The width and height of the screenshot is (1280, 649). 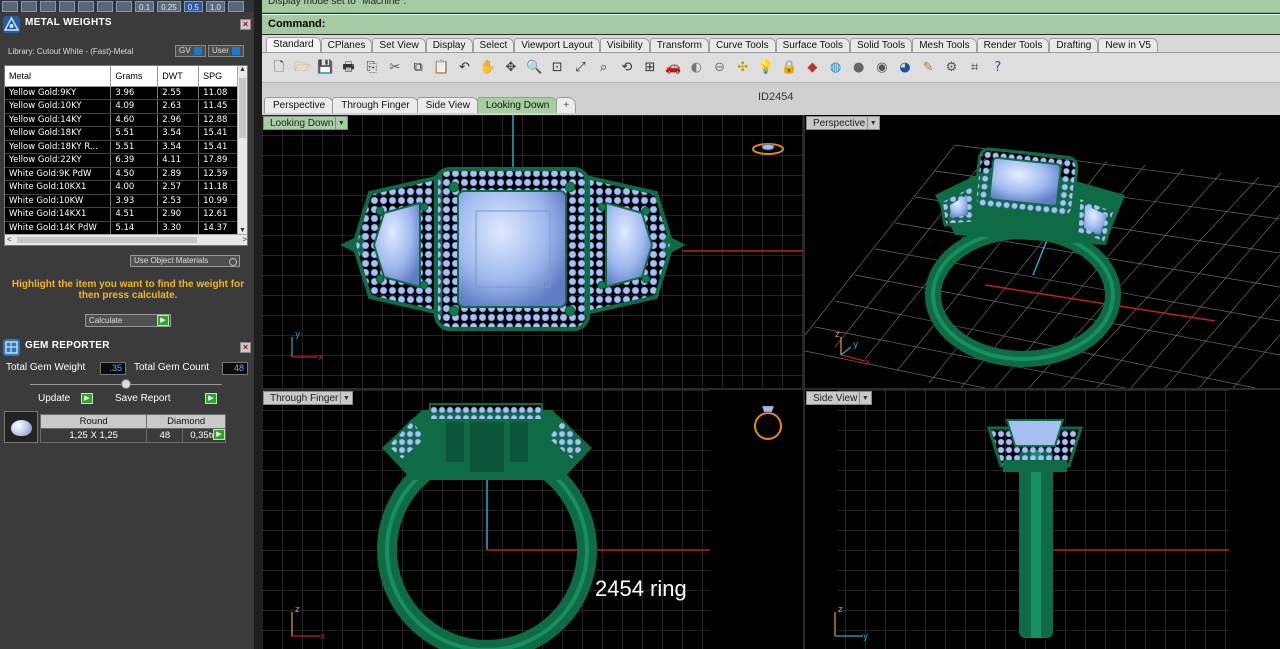 What do you see at coordinates (742, 45) in the screenshot?
I see `toolbar-tab-curve-tools: Curve Tools` at bounding box center [742, 45].